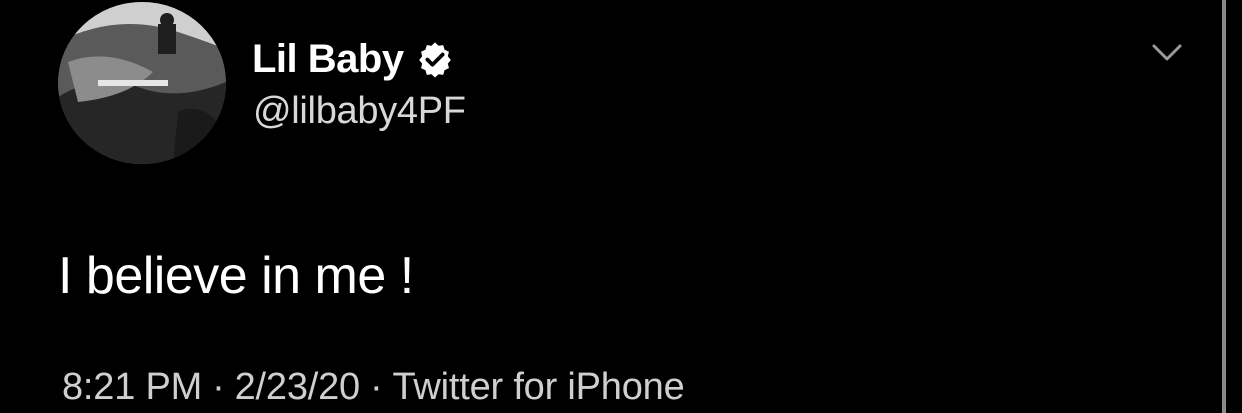  I want to click on avatar-image, so click(142, 83).